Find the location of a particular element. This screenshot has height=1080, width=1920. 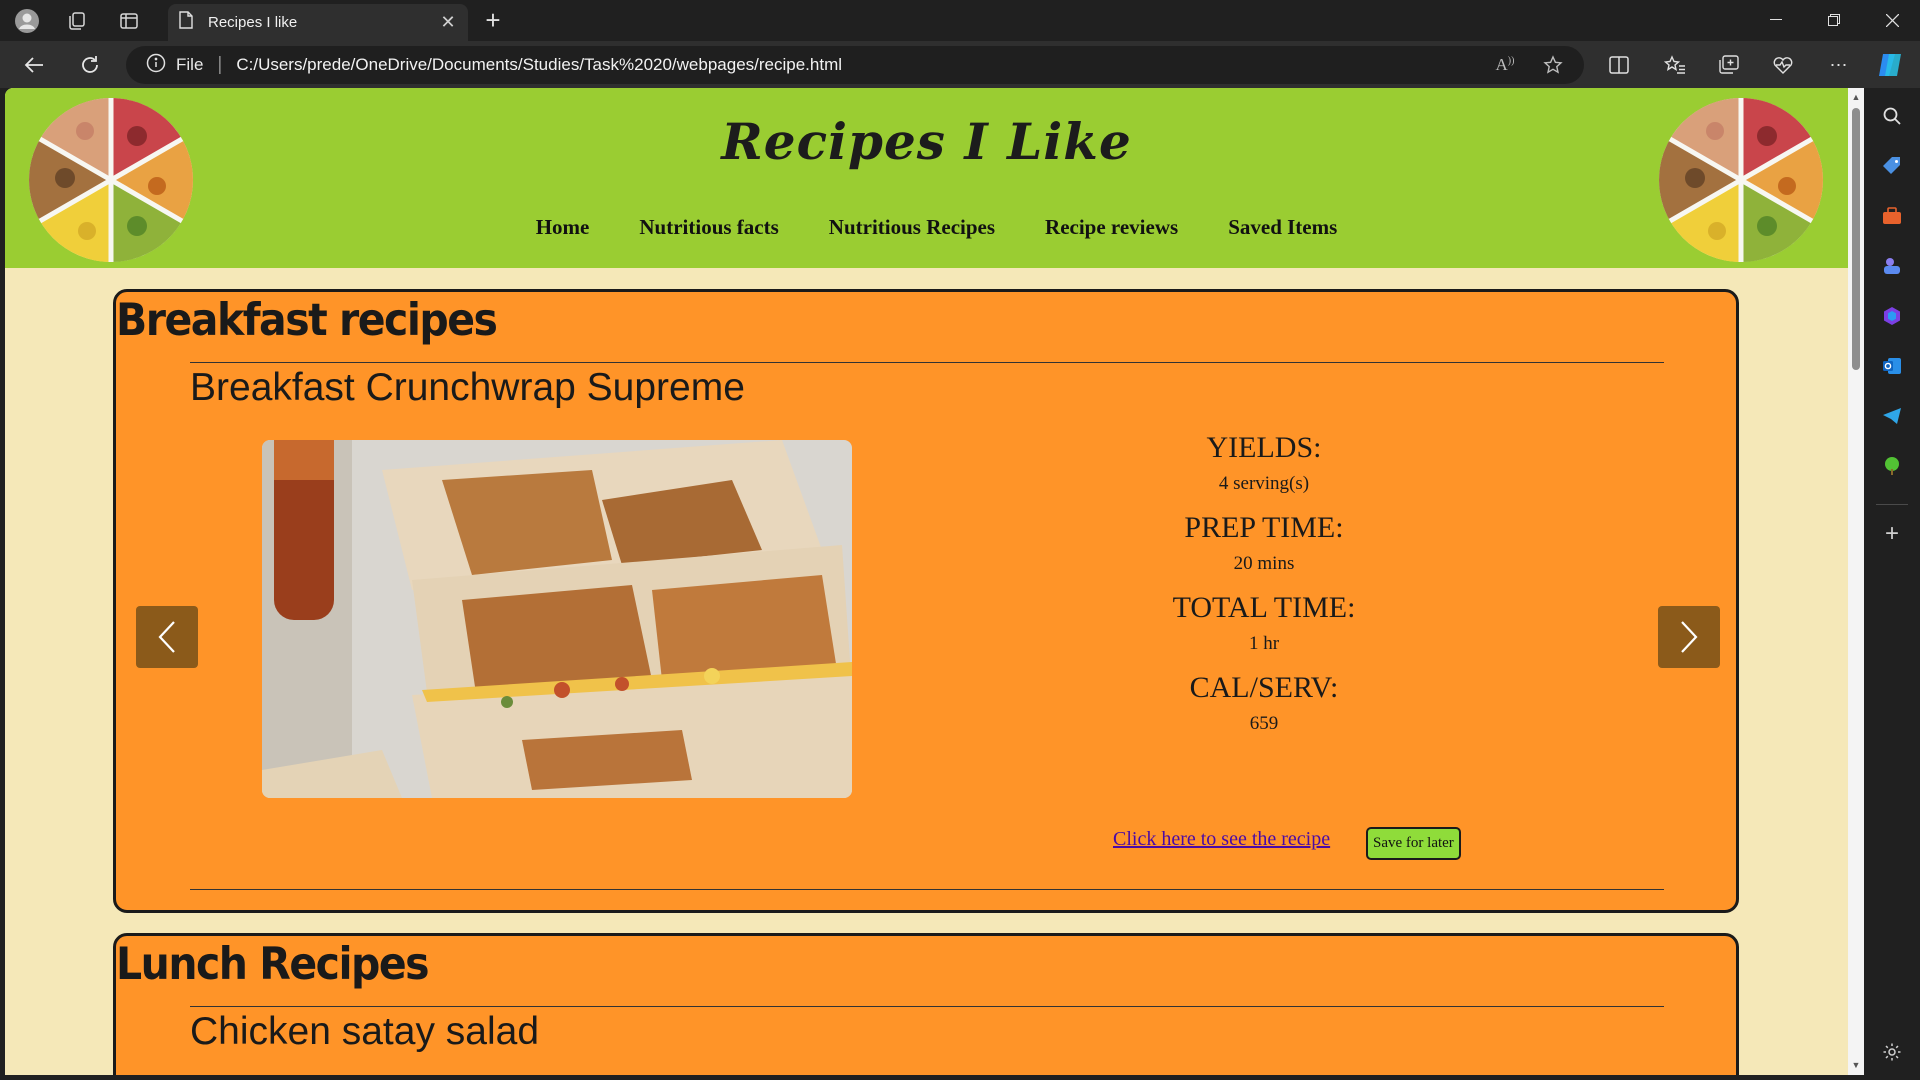

browser-essentials-icon is located at coordinates (1783, 65).